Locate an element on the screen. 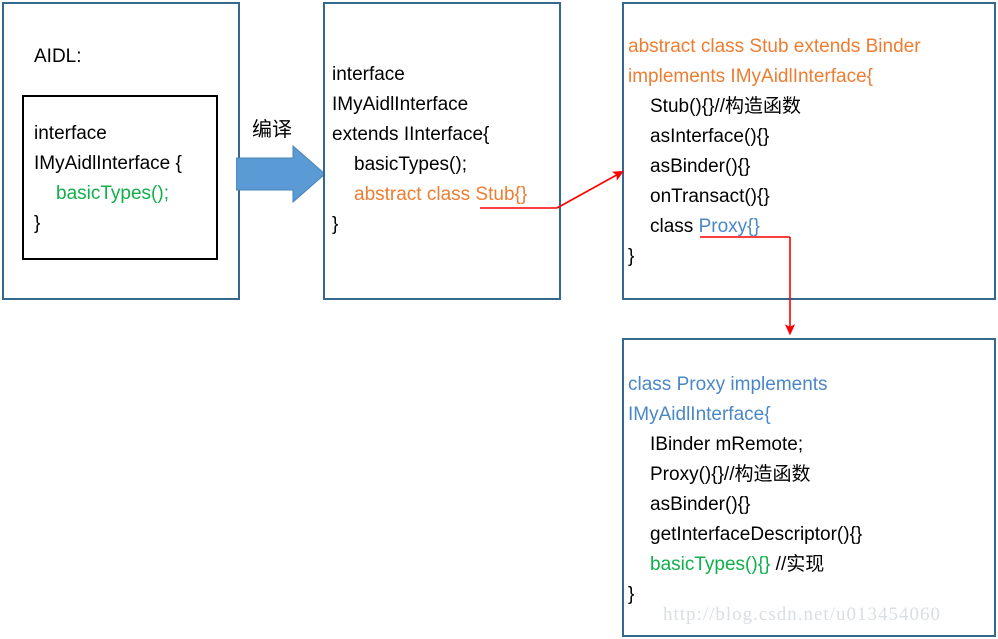 Image resolution: width=998 pixels, height=639 pixels. code-line: IBinder mRemote; is located at coordinates (745, 445).